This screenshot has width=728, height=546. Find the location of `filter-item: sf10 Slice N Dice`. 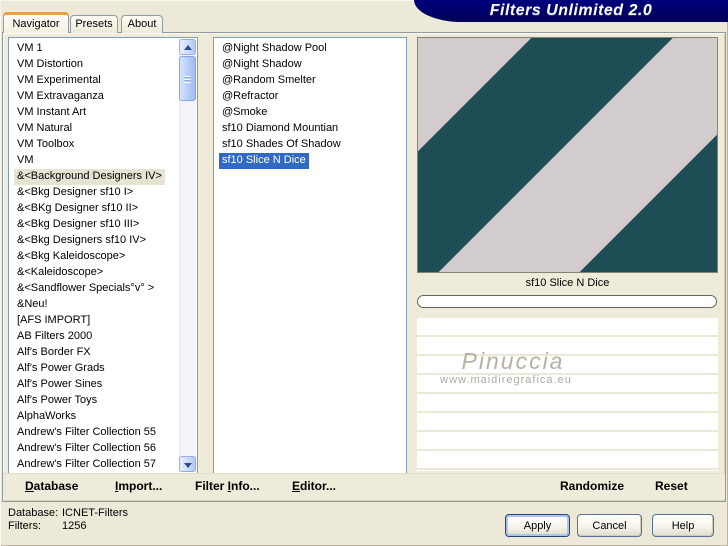

filter-item: sf10 Slice N Dice is located at coordinates (310, 160).